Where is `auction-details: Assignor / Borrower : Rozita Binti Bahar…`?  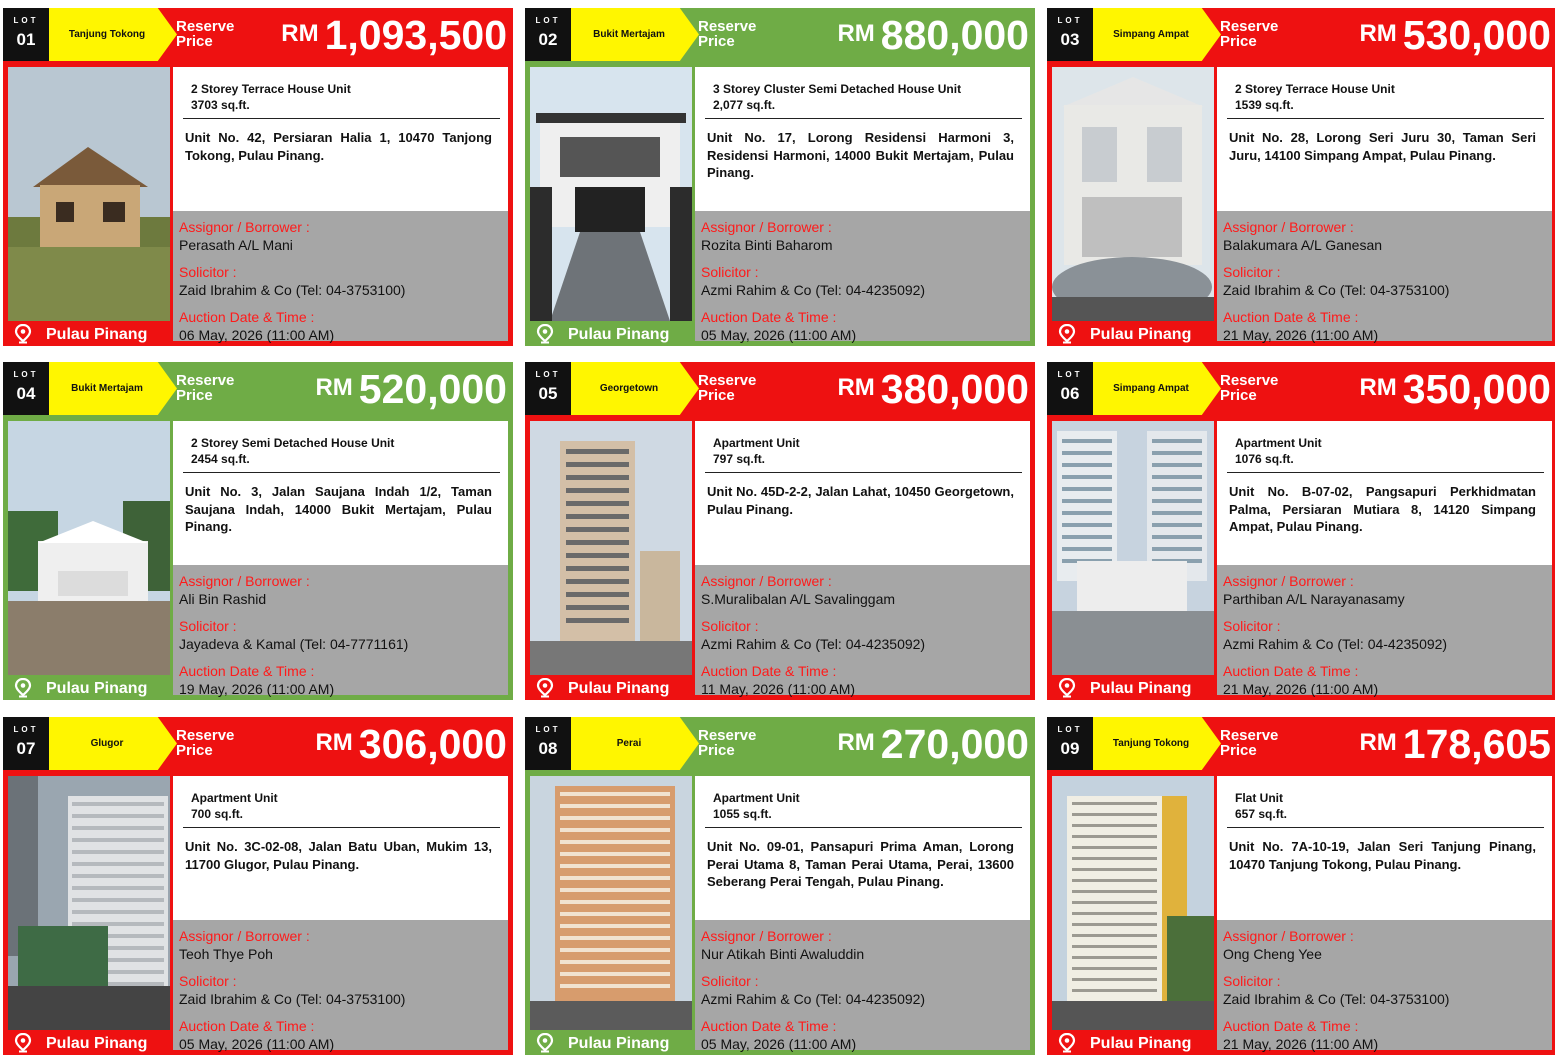 auction-details: Assignor / Borrower : Rozita Binti Bahar… is located at coordinates (862, 277).